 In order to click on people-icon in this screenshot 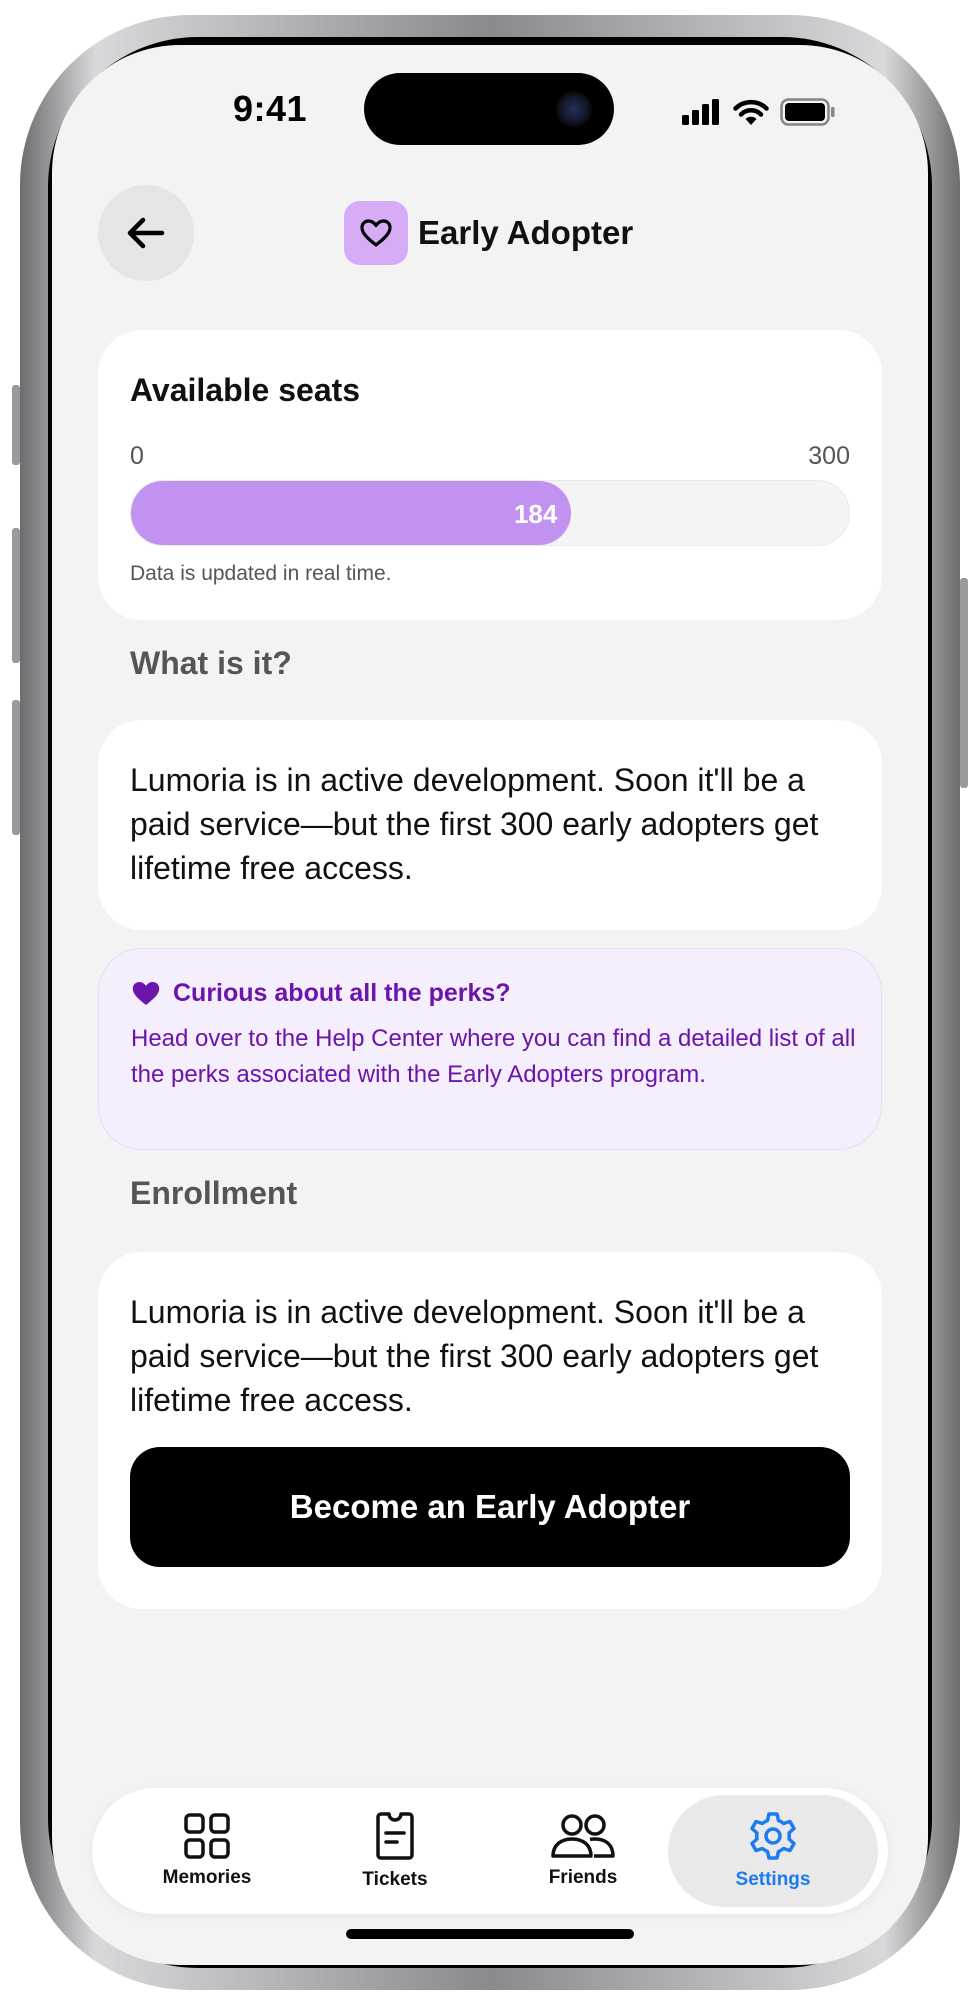, I will do `click(583, 1836)`.